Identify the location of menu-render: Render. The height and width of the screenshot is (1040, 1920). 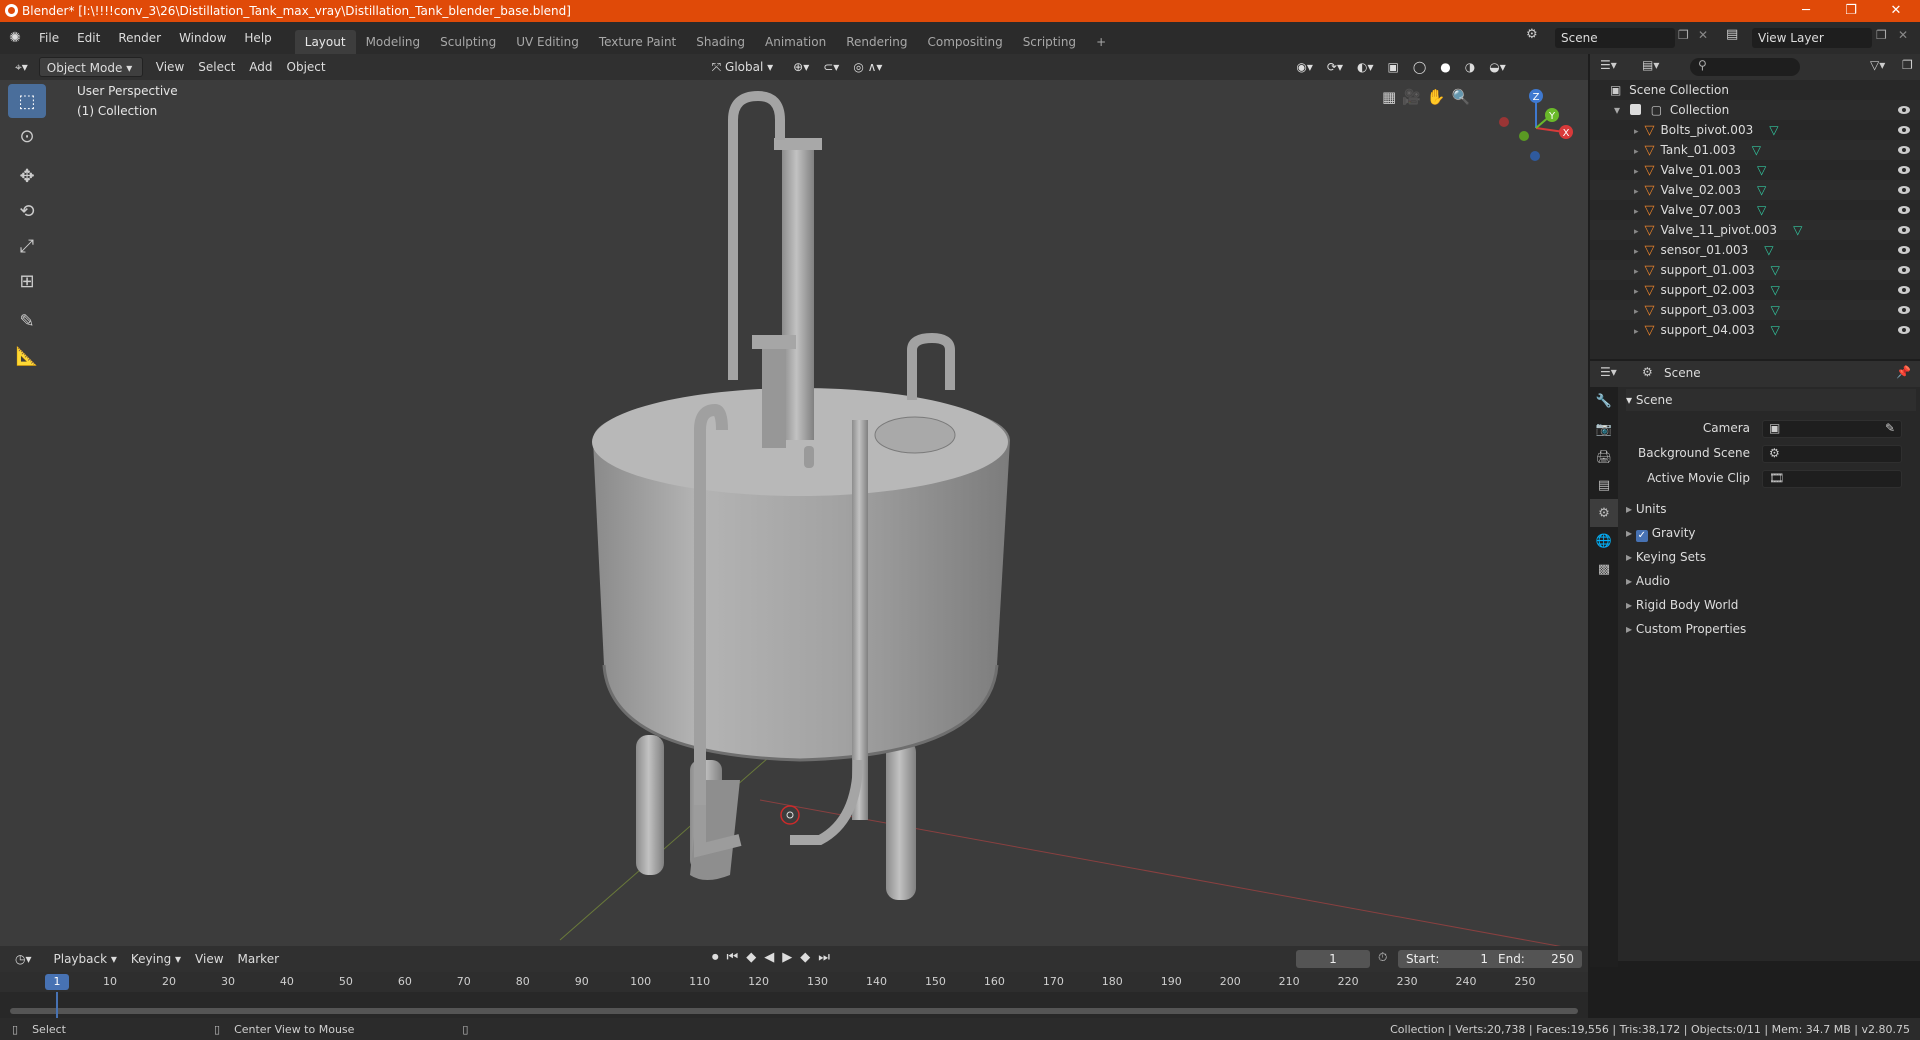
(139, 38).